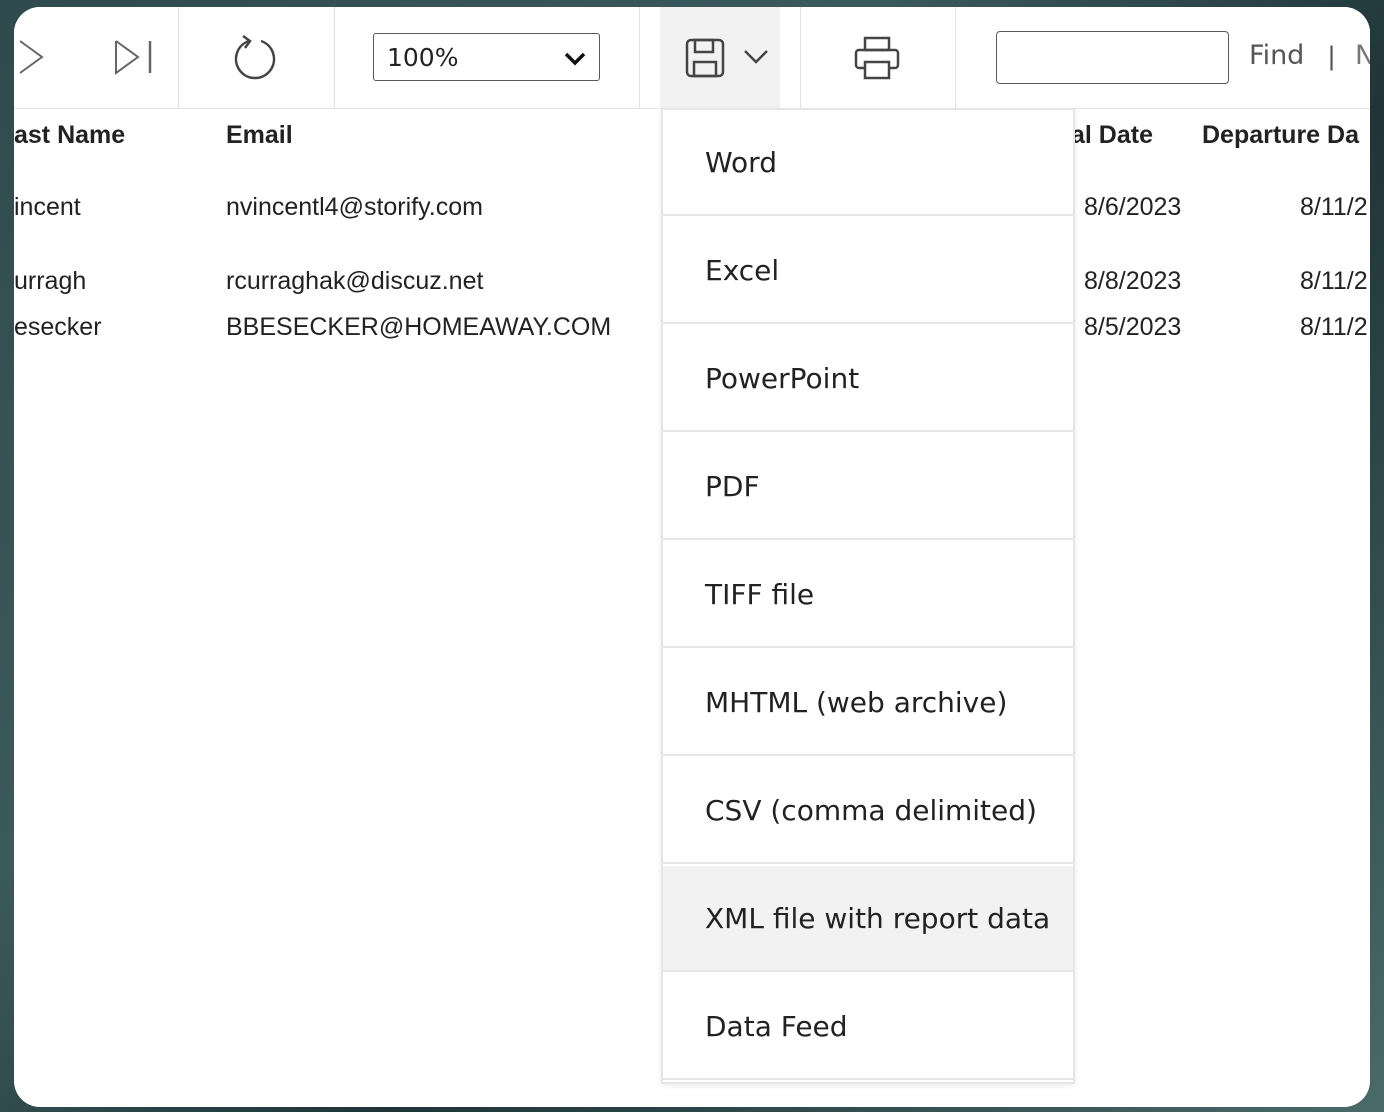  What do you see at coordinates (1112, 135) in the screenshot?
I see `header-arrival-date: al Date` at bounding box center [1112, 135].